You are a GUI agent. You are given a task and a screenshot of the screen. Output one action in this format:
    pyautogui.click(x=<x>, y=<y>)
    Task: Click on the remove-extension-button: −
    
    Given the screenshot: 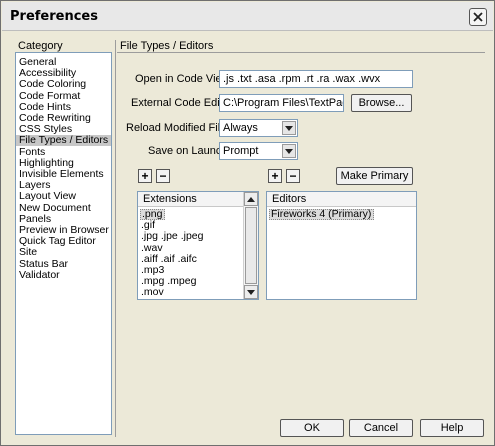 What is the action you would take?
    pyautogui.click(x=163, y=176)
    